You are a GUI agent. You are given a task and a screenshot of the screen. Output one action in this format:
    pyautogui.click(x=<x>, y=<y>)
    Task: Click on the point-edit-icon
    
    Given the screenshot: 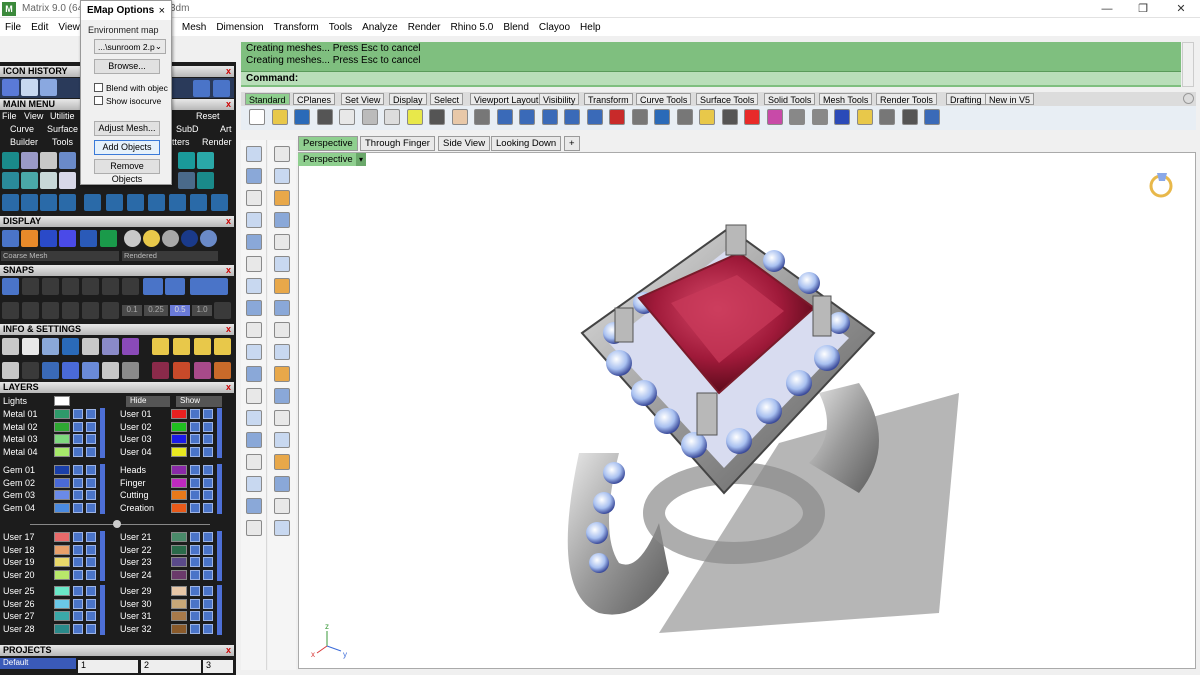 What is the action you would take?
    pyautogui.click(x=254, y=264)
    